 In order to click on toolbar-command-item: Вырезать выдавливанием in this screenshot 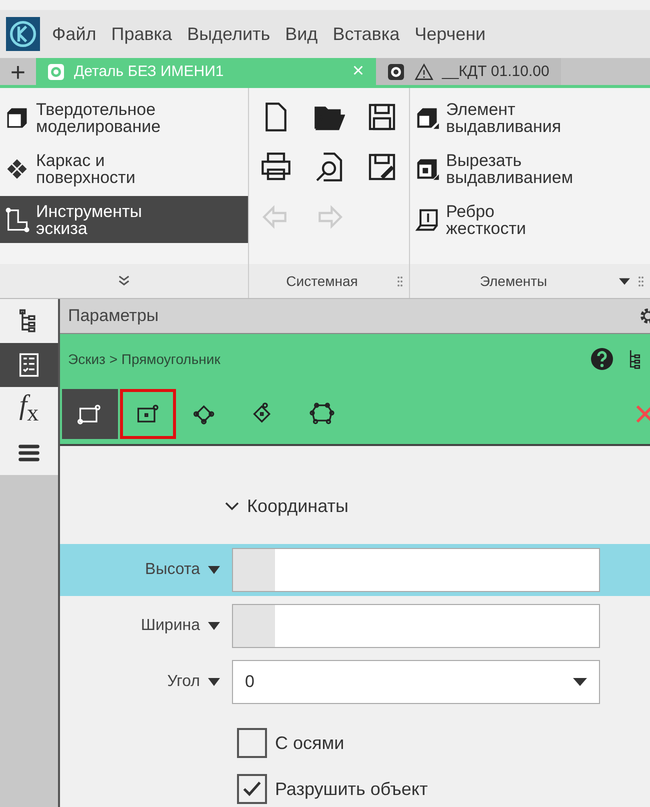, I will do `click(530, 168)`.